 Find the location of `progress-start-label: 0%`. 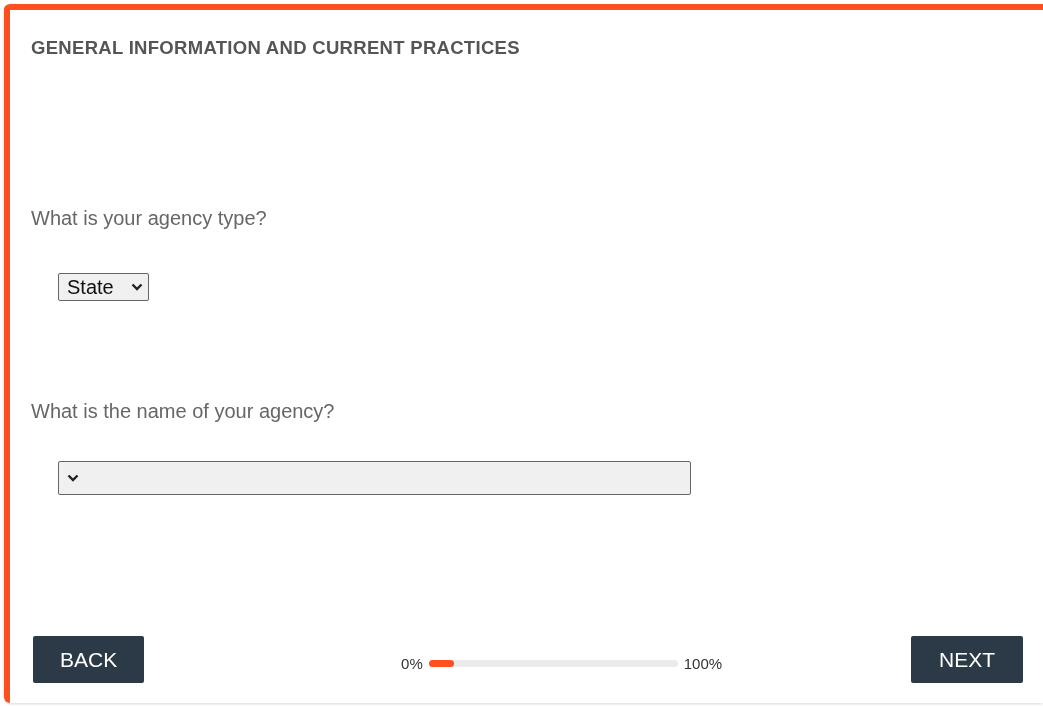

progress-start-label: 0% is located at coordinates (412, 663).